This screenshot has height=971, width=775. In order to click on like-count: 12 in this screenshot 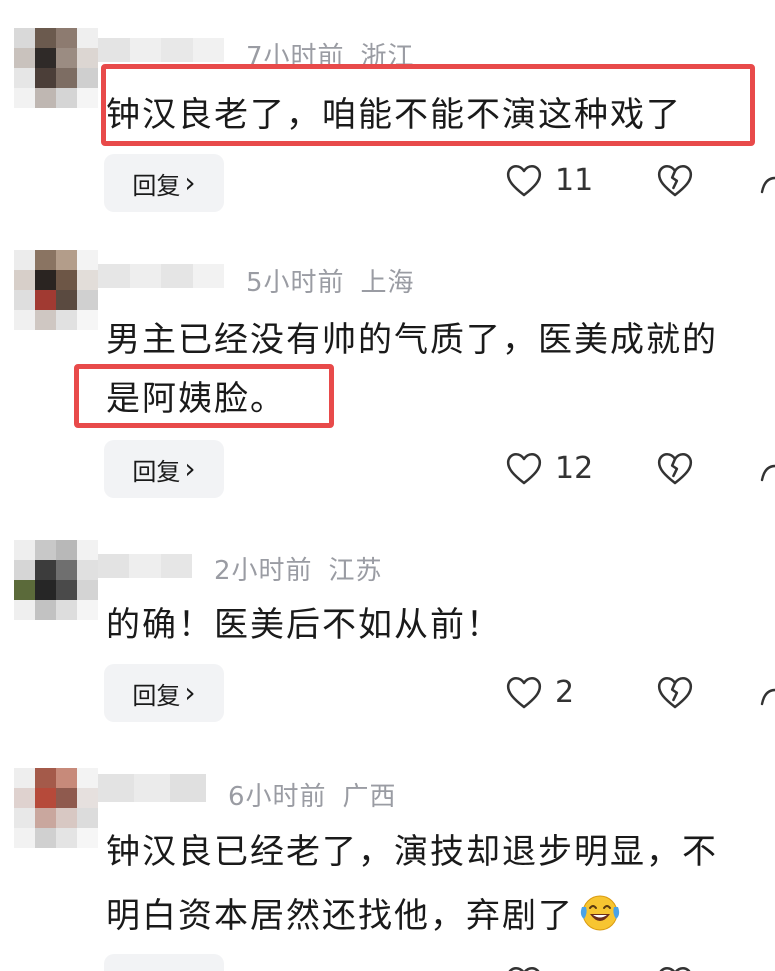, I will do `click(574, 468)`.